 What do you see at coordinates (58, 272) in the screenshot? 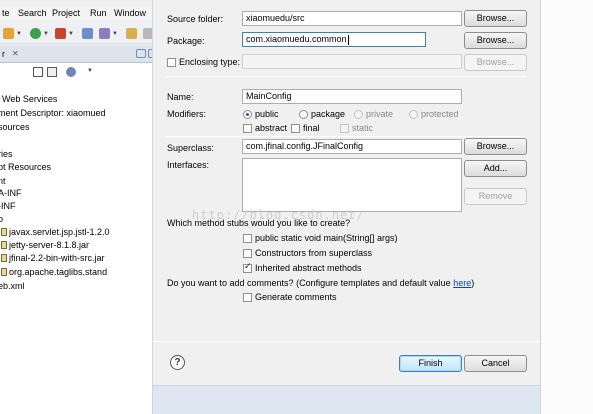
I see `tree-item: org.apache.taglibs.stand` at bounding box center [58, 272].